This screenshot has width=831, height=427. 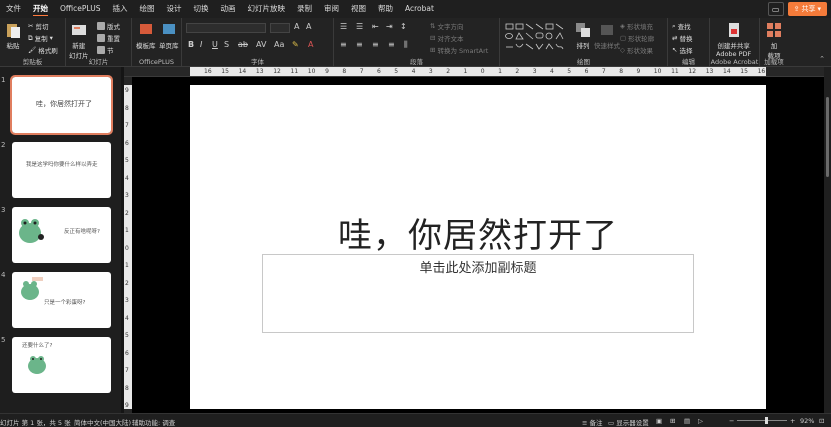 I want to click on spacing-icon: AV, so click(x=261, y=44).